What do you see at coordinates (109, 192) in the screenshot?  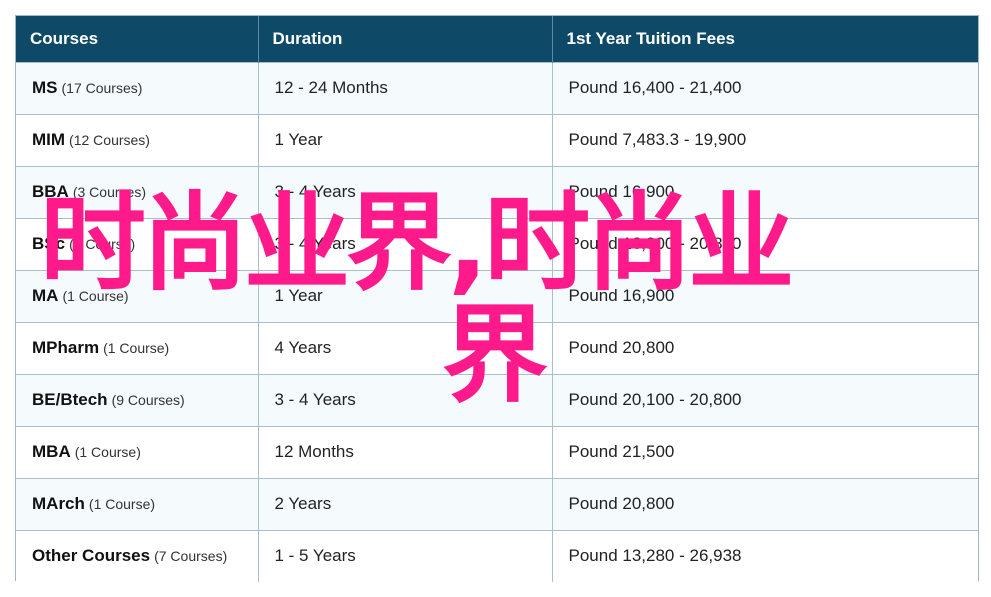 I see `course-count: (3 Courses)` at bounding box center [109, 192].